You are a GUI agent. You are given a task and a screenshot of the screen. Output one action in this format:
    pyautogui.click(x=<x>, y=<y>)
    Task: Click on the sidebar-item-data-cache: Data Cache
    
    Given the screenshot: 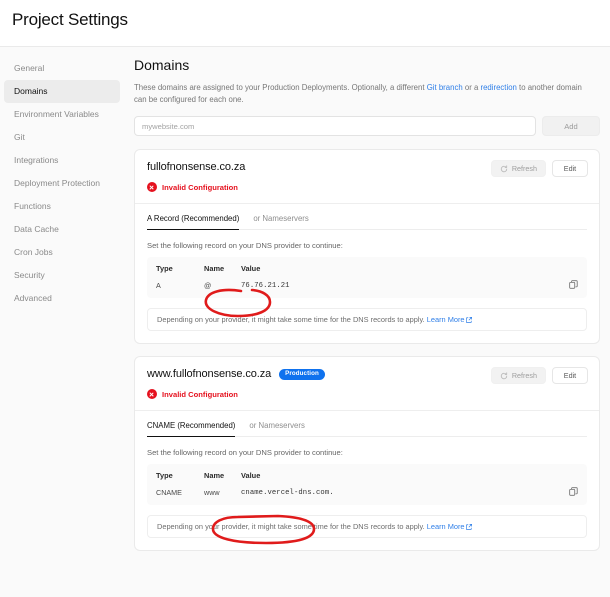 What is the action you would take?
    pyautogui.click(x=62, y=229)
    